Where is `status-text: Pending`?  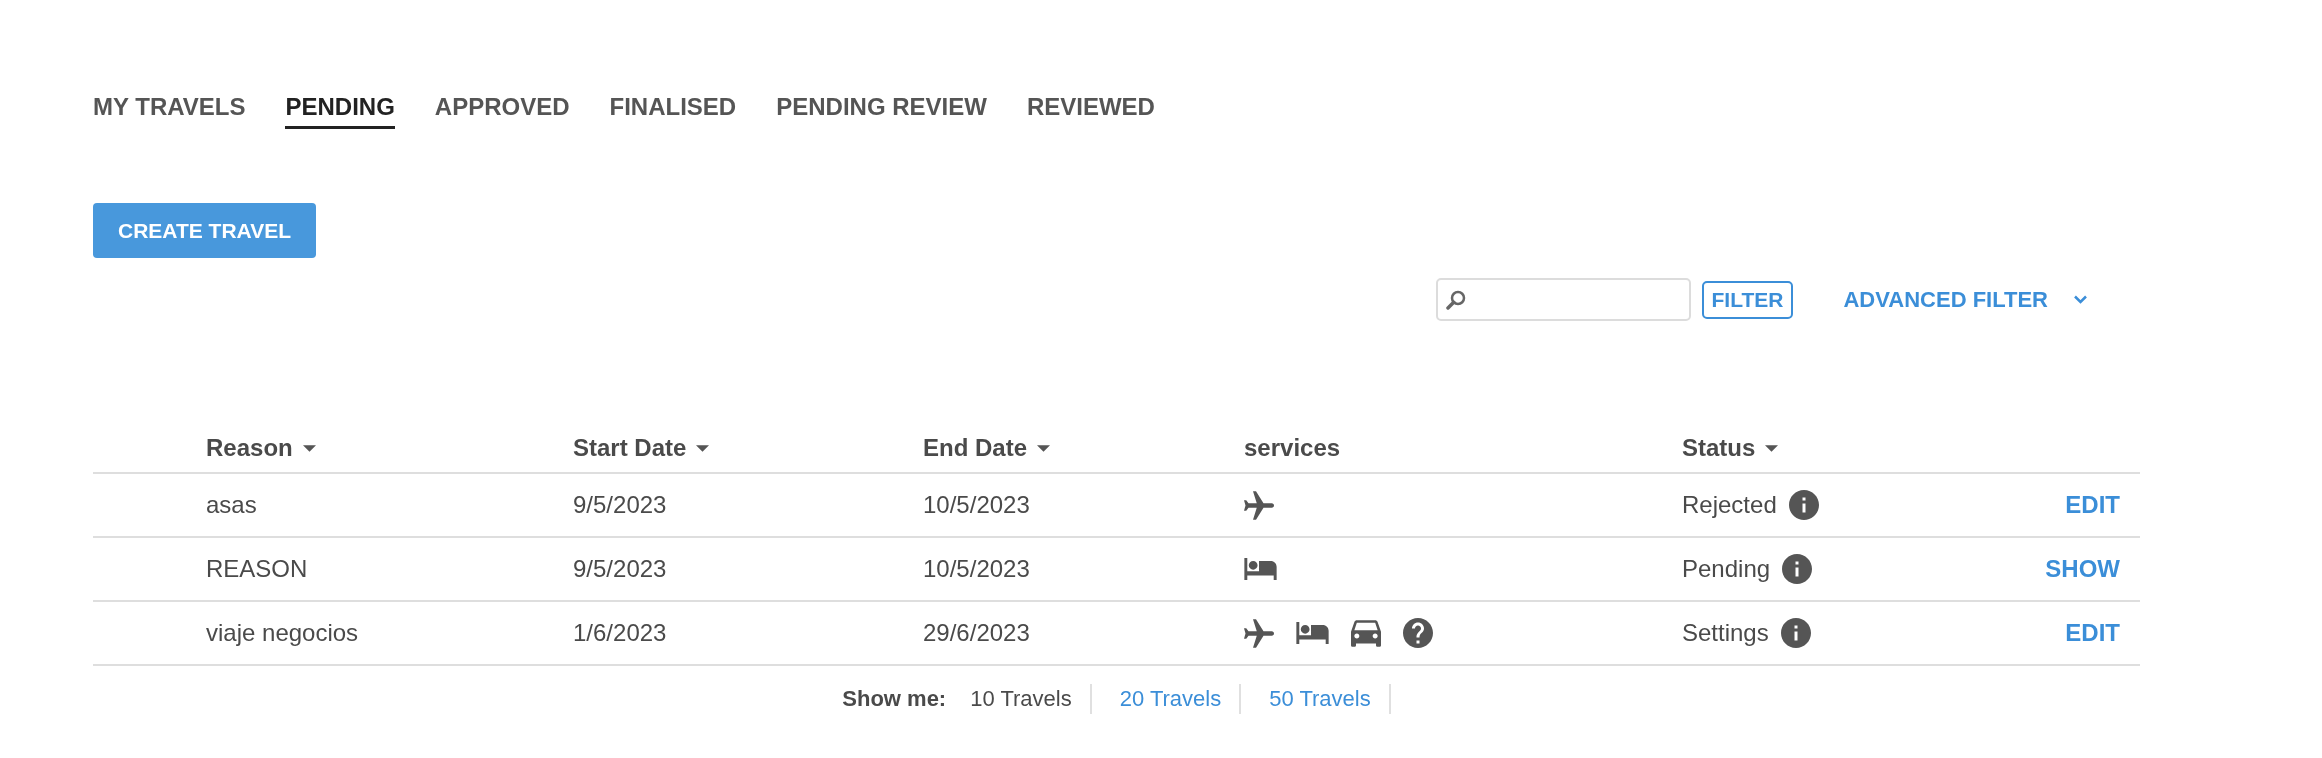
status-text: Pending is located at coordinates (1726, 569).